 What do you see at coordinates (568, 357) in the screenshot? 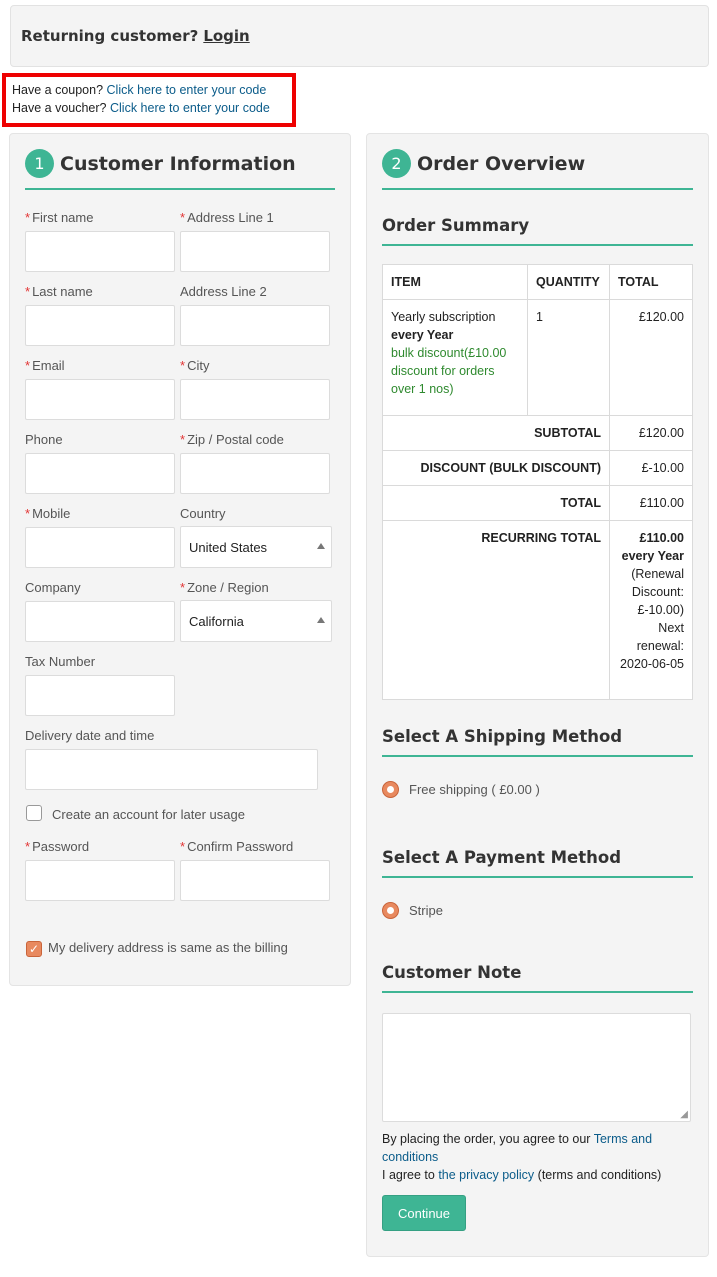
I see `quantity-cell: 1` at bounding box center [568, 357].